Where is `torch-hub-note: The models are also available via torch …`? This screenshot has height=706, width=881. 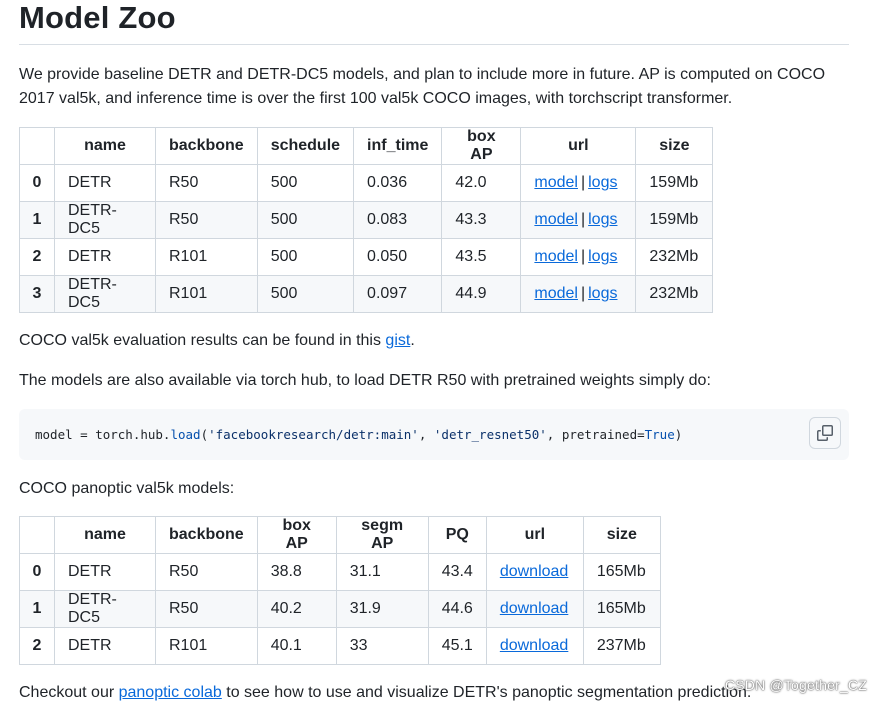
torch-hub-note: The models are also available via torch … is located at coordinates (365, 380).